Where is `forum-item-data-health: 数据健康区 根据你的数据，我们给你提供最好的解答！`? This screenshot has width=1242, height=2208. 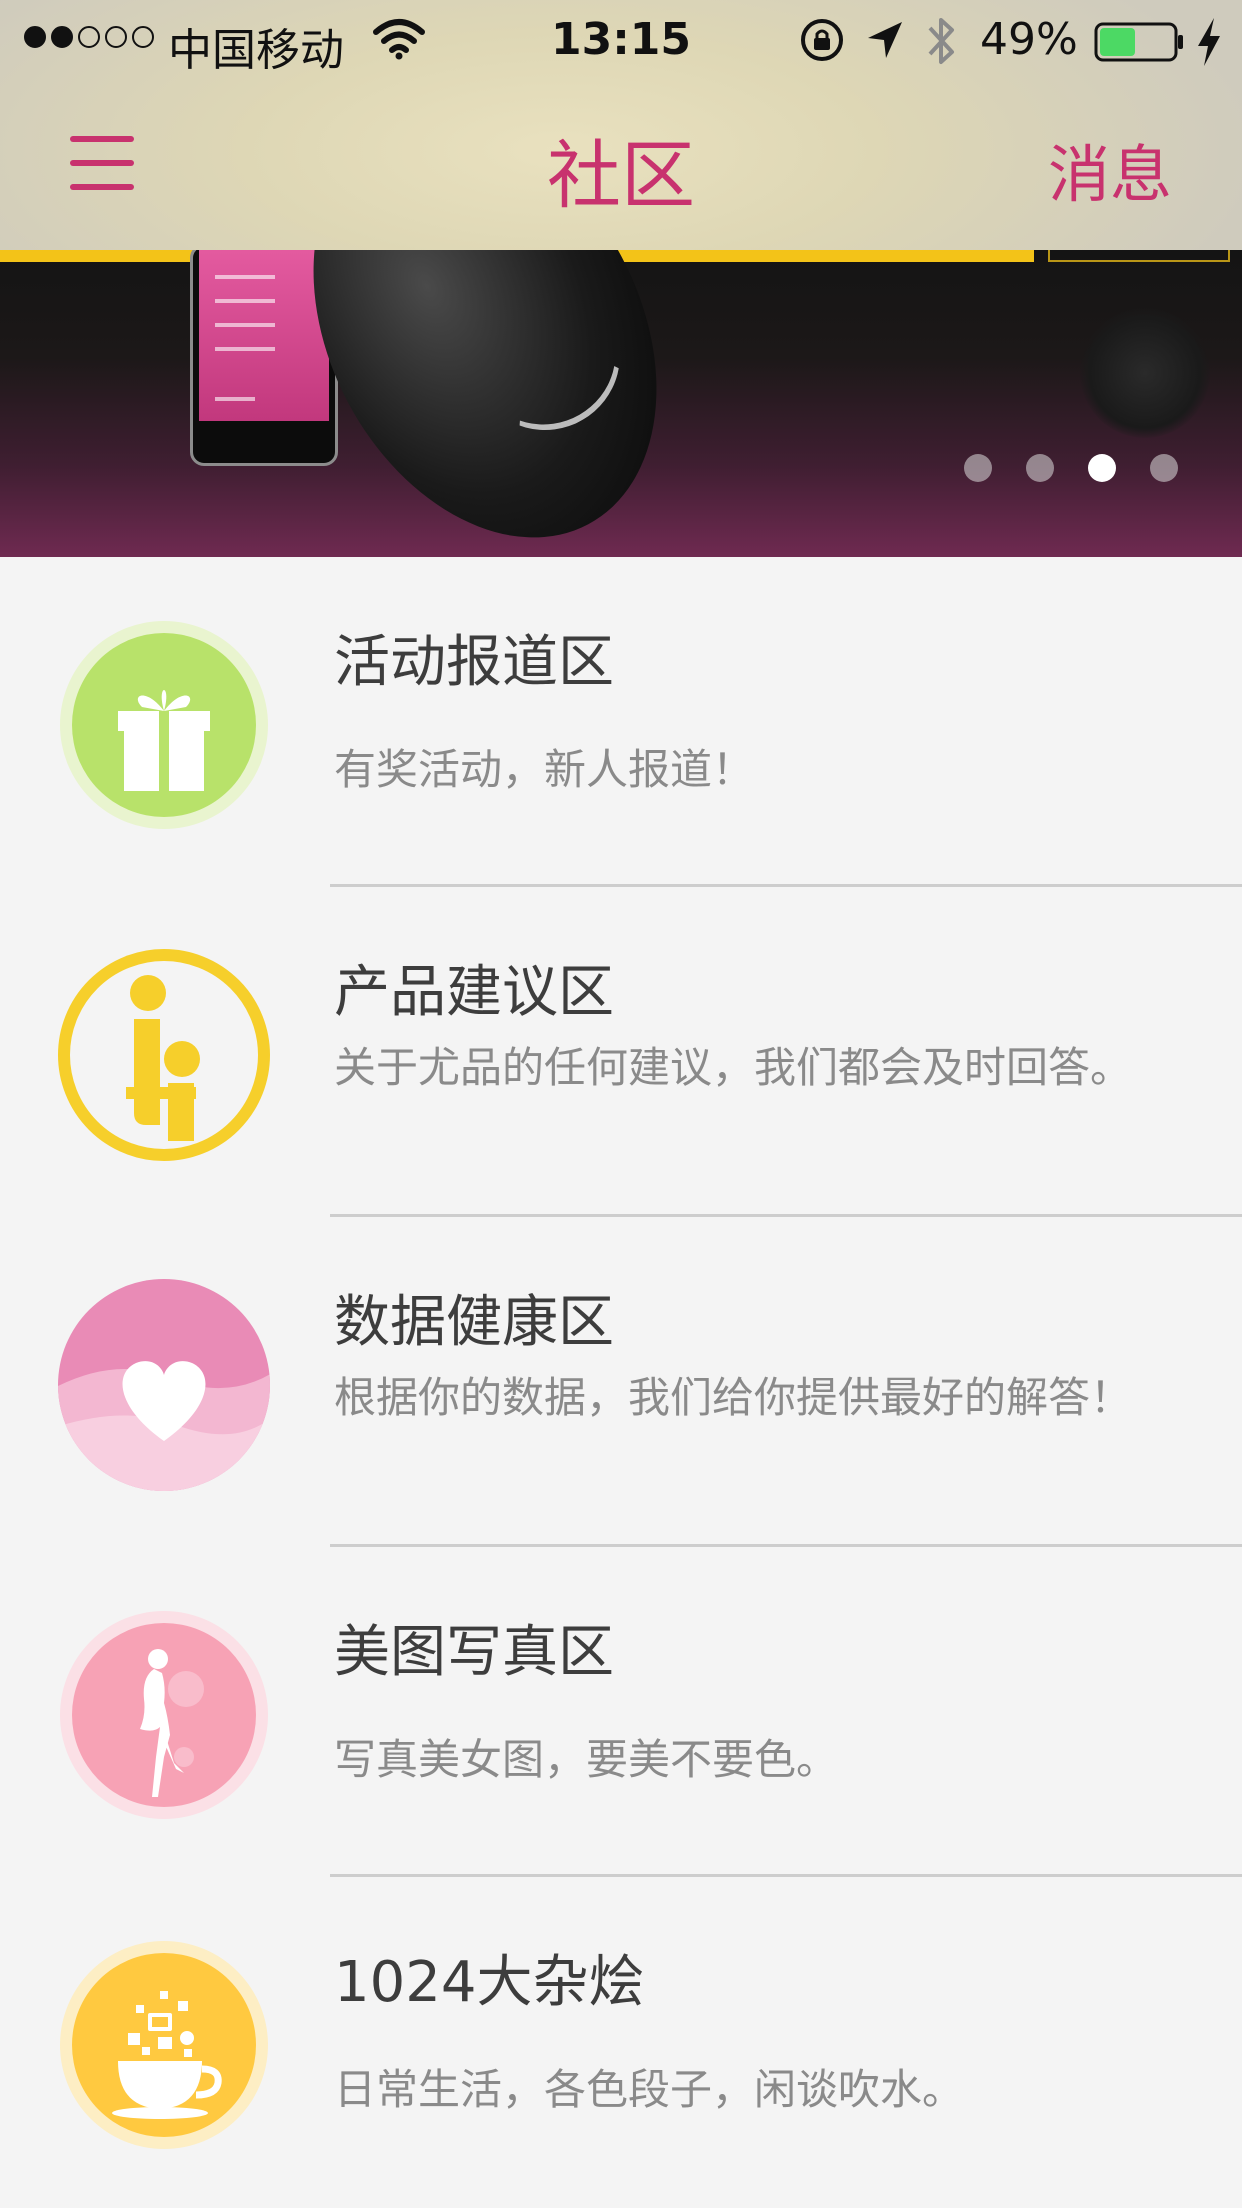 forum-item-data-health: 数据健康区 根据你的数据，我们给你提供最好的解答！ is located at coordinates (621, 1382).